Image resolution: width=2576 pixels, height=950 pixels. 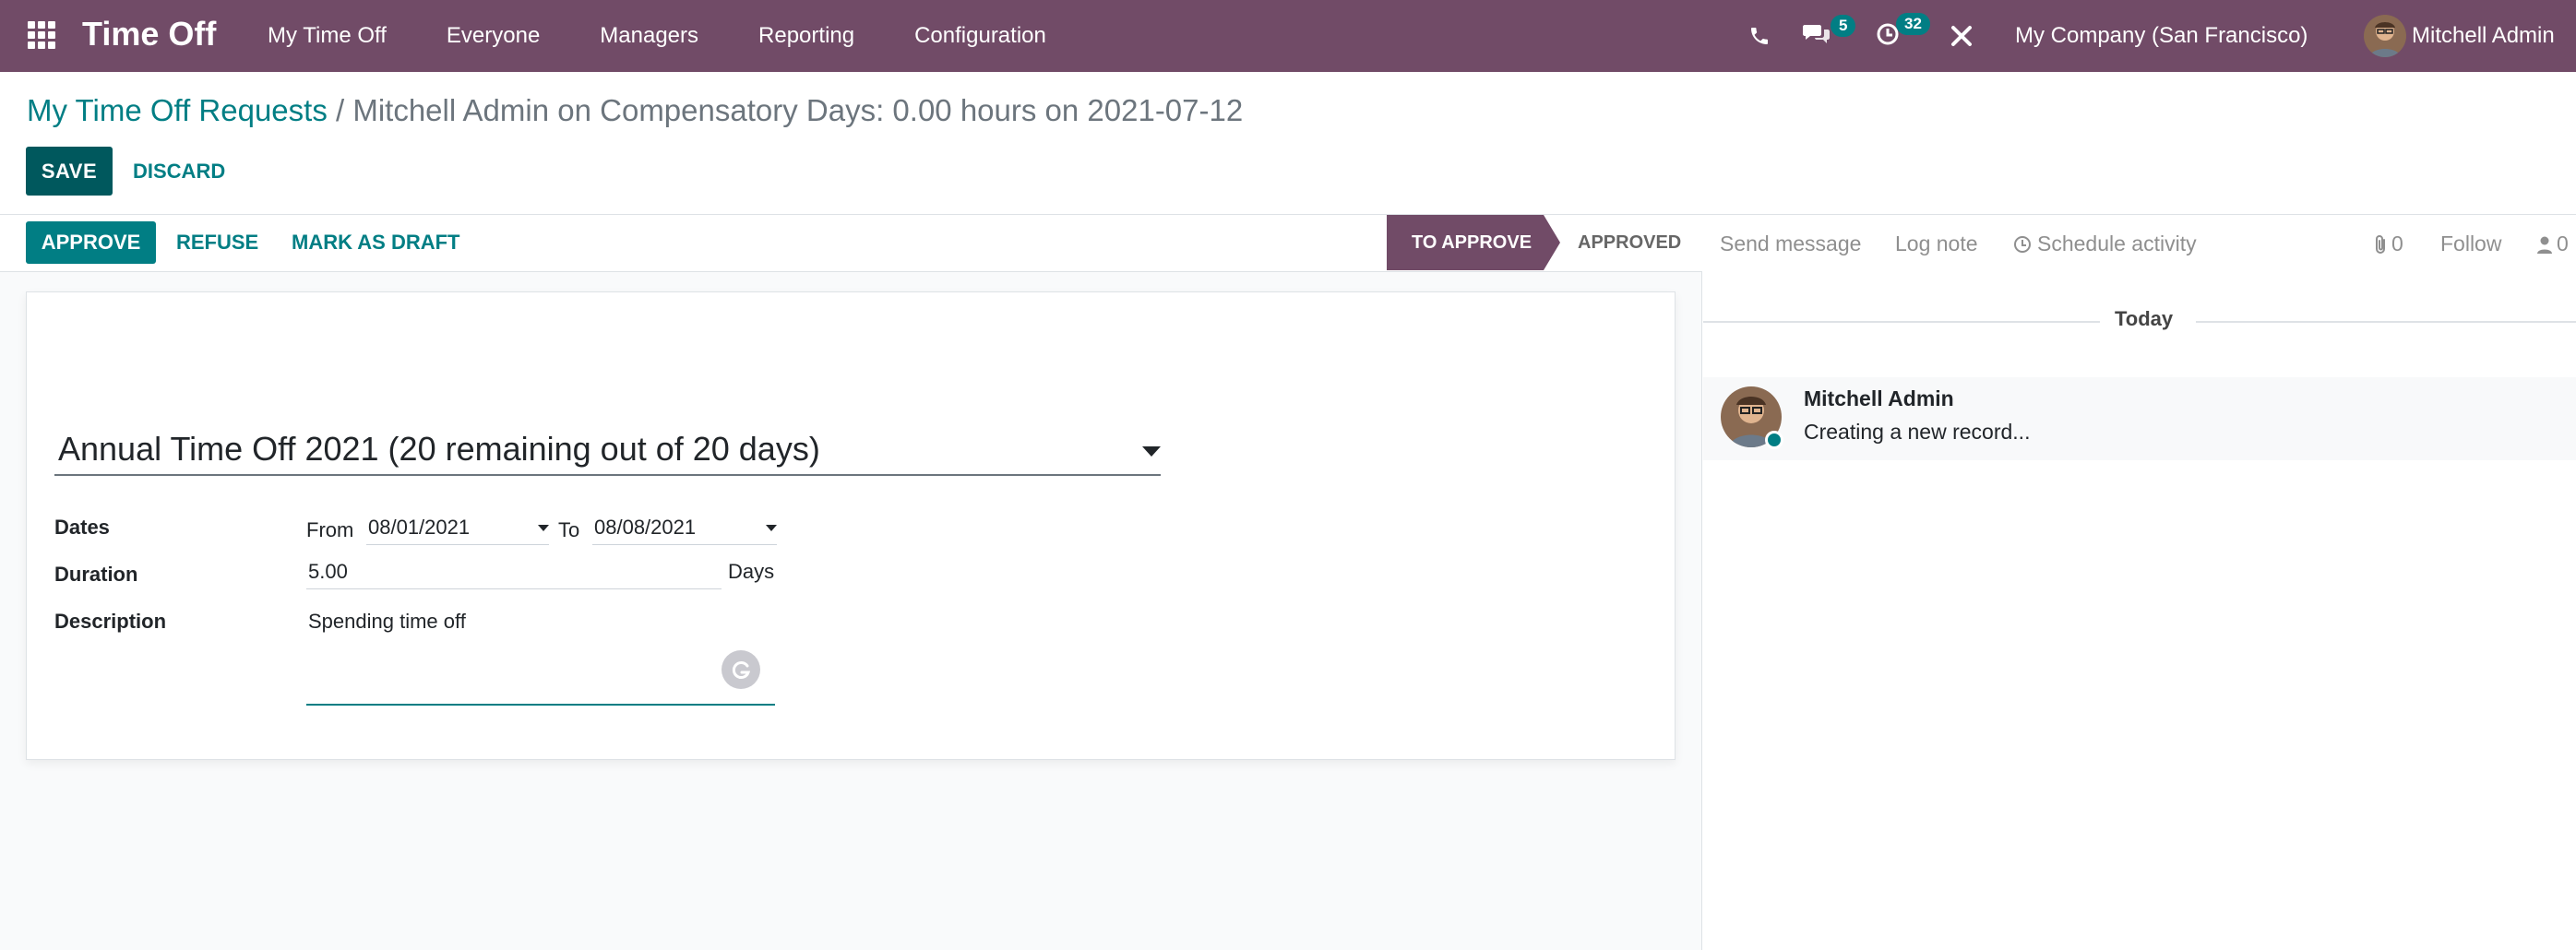 I want to click on user-name: Mitchell Admin, so click(x=2483, y=36).